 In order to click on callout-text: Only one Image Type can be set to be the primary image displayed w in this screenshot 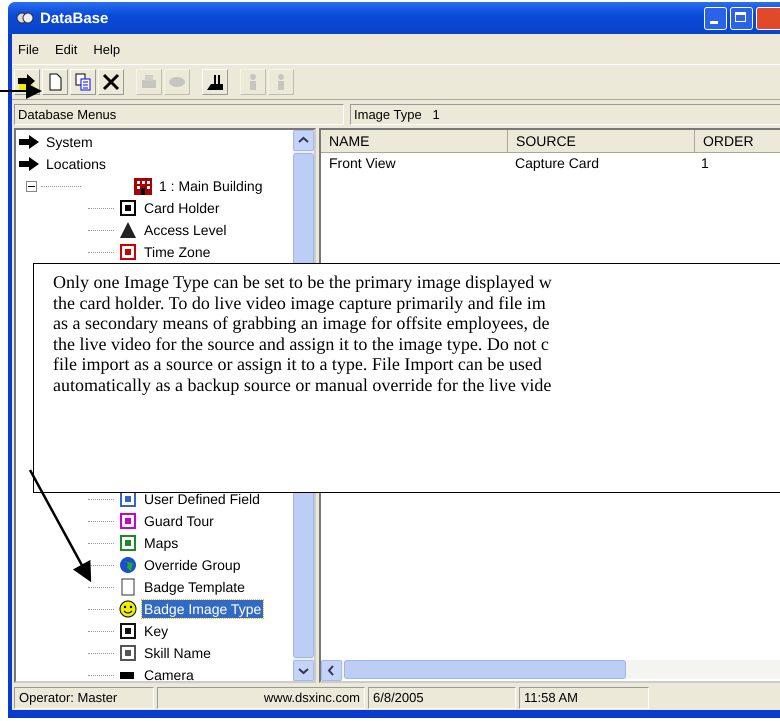, I will do `click(303, 282)`.